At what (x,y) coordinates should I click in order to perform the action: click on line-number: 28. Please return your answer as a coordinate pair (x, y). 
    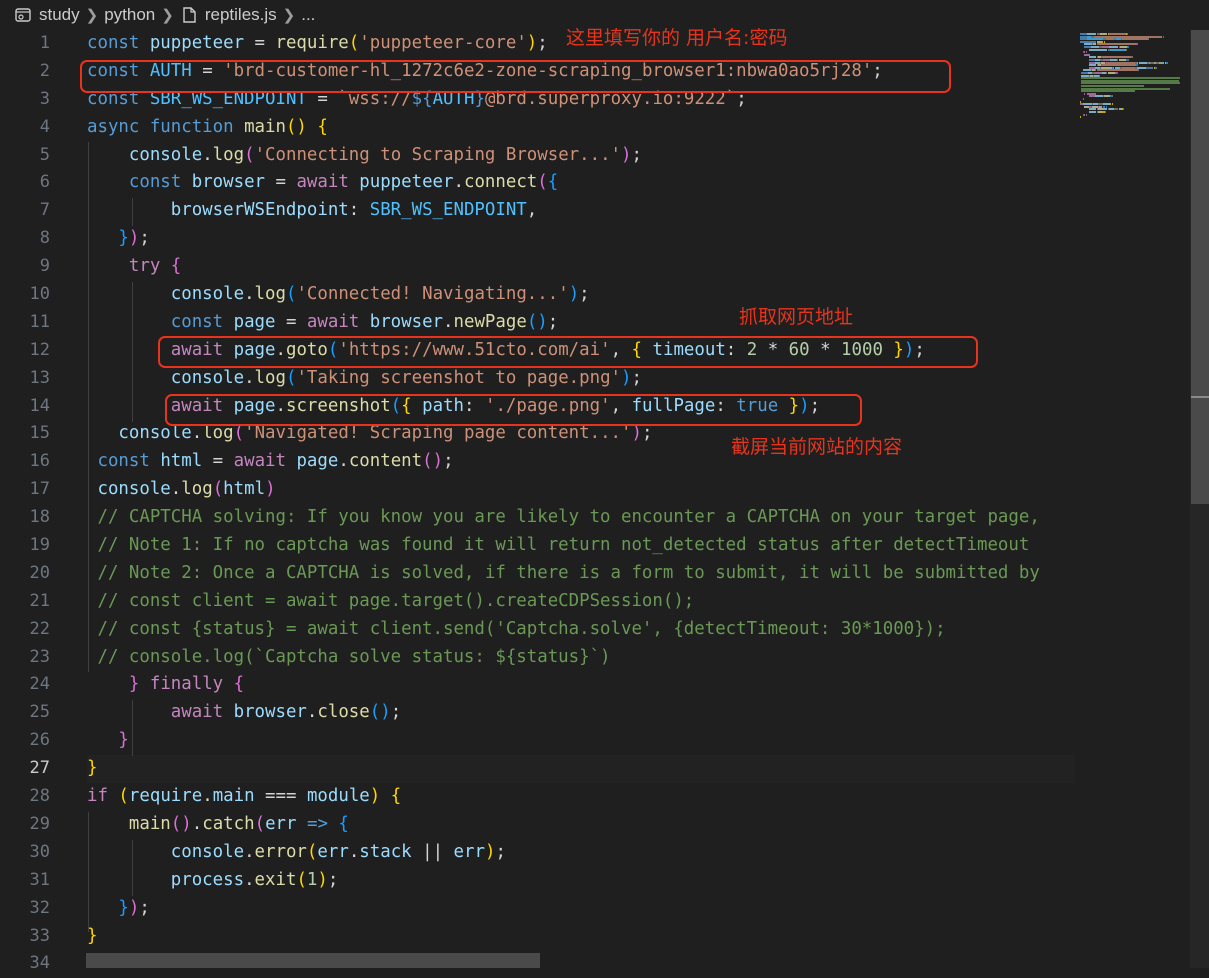
    Looking at the image, I should click on (30, 797).